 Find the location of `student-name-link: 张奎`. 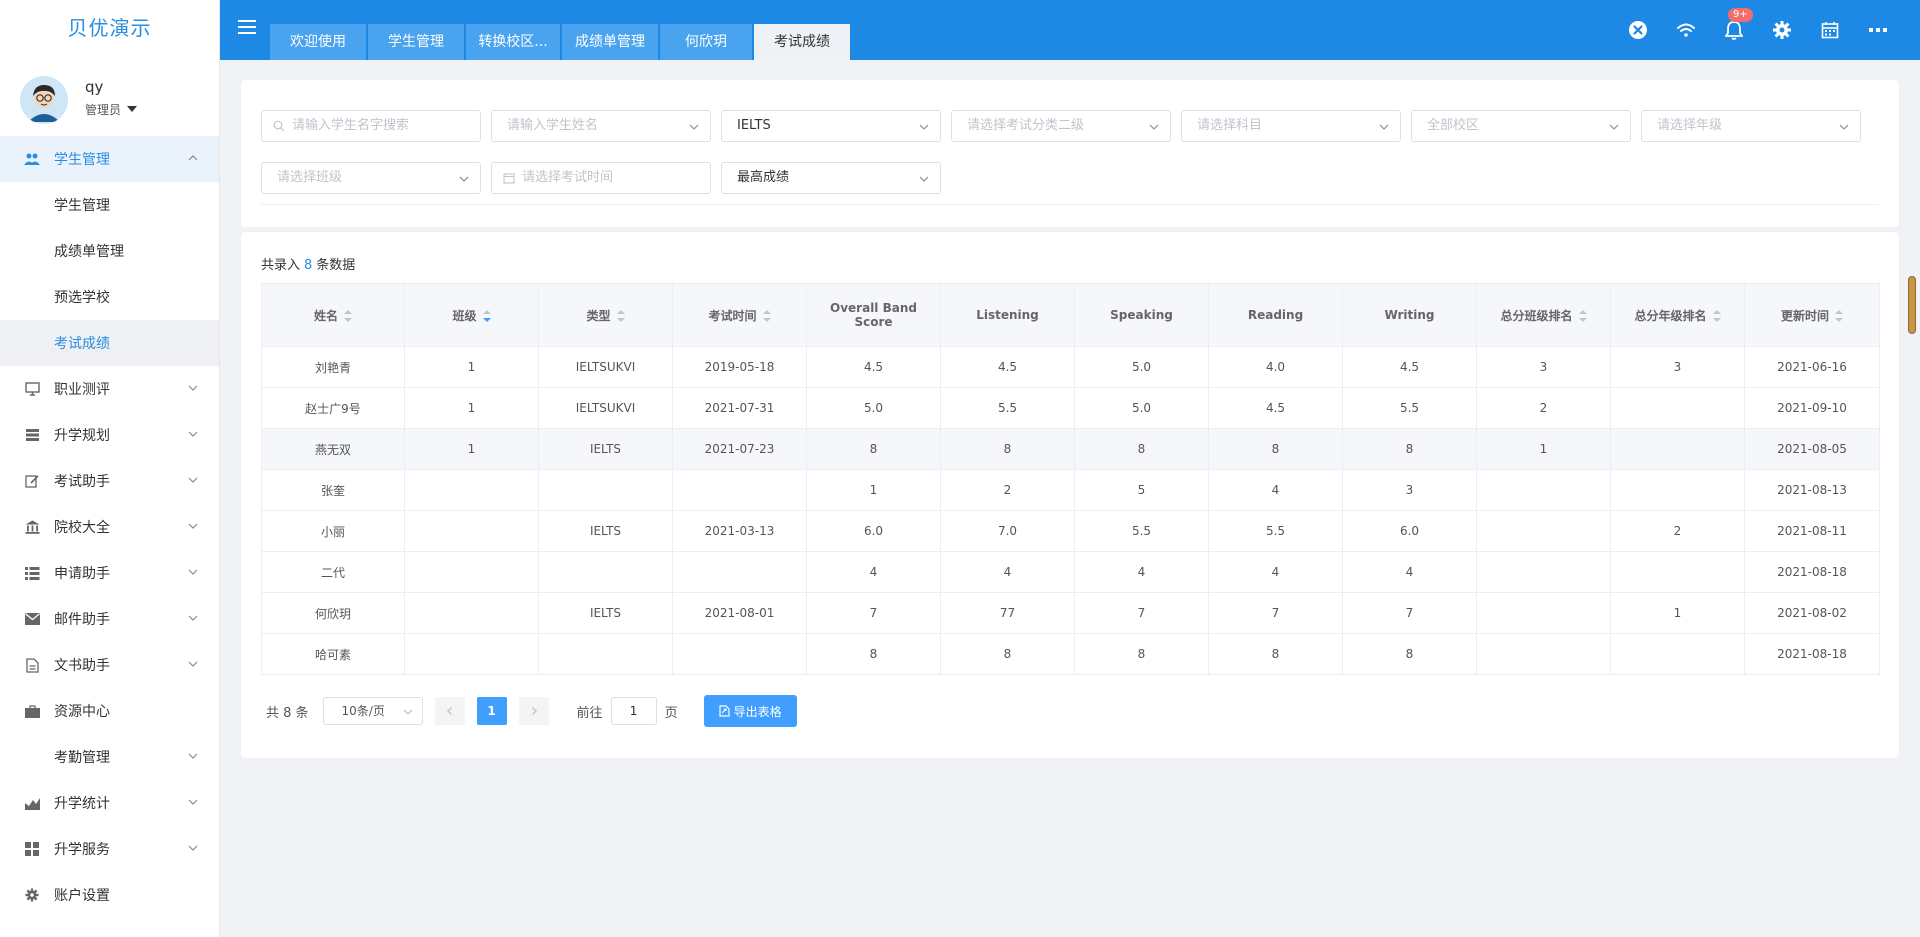

student-name-link: 张奎 is located at coordinates (333, 490).